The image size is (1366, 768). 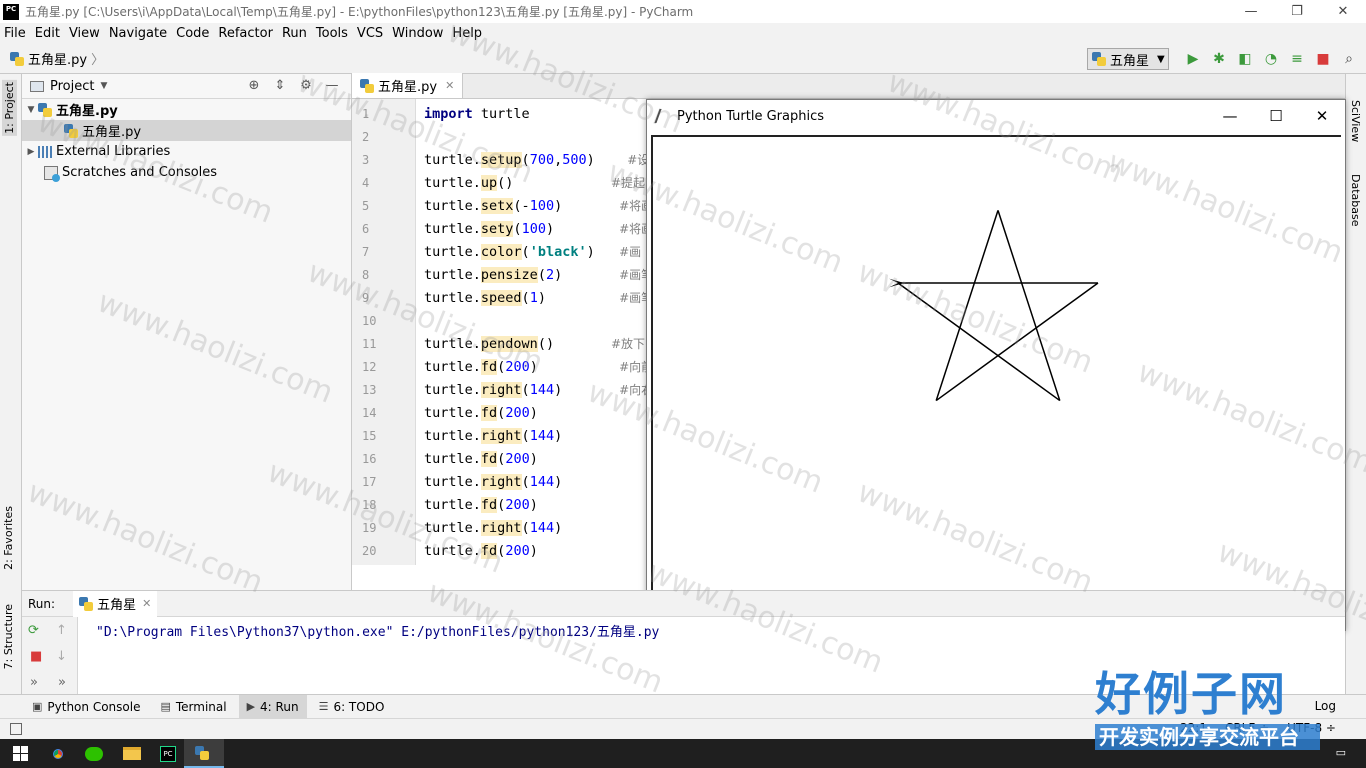 What do you see at coordinates (370, 33) in the screenshot?
I see `menu-vcs: VCS` at bounding box center [370, 33].